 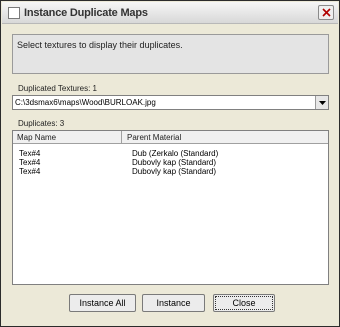 What do you see at coordinates (170, 102) in the screenshot?
I see `duplicated-textures-dropdown: C:\3dsmax6\maps\Wood\BURLOAK.jpg` at bounding box center [170, 102].